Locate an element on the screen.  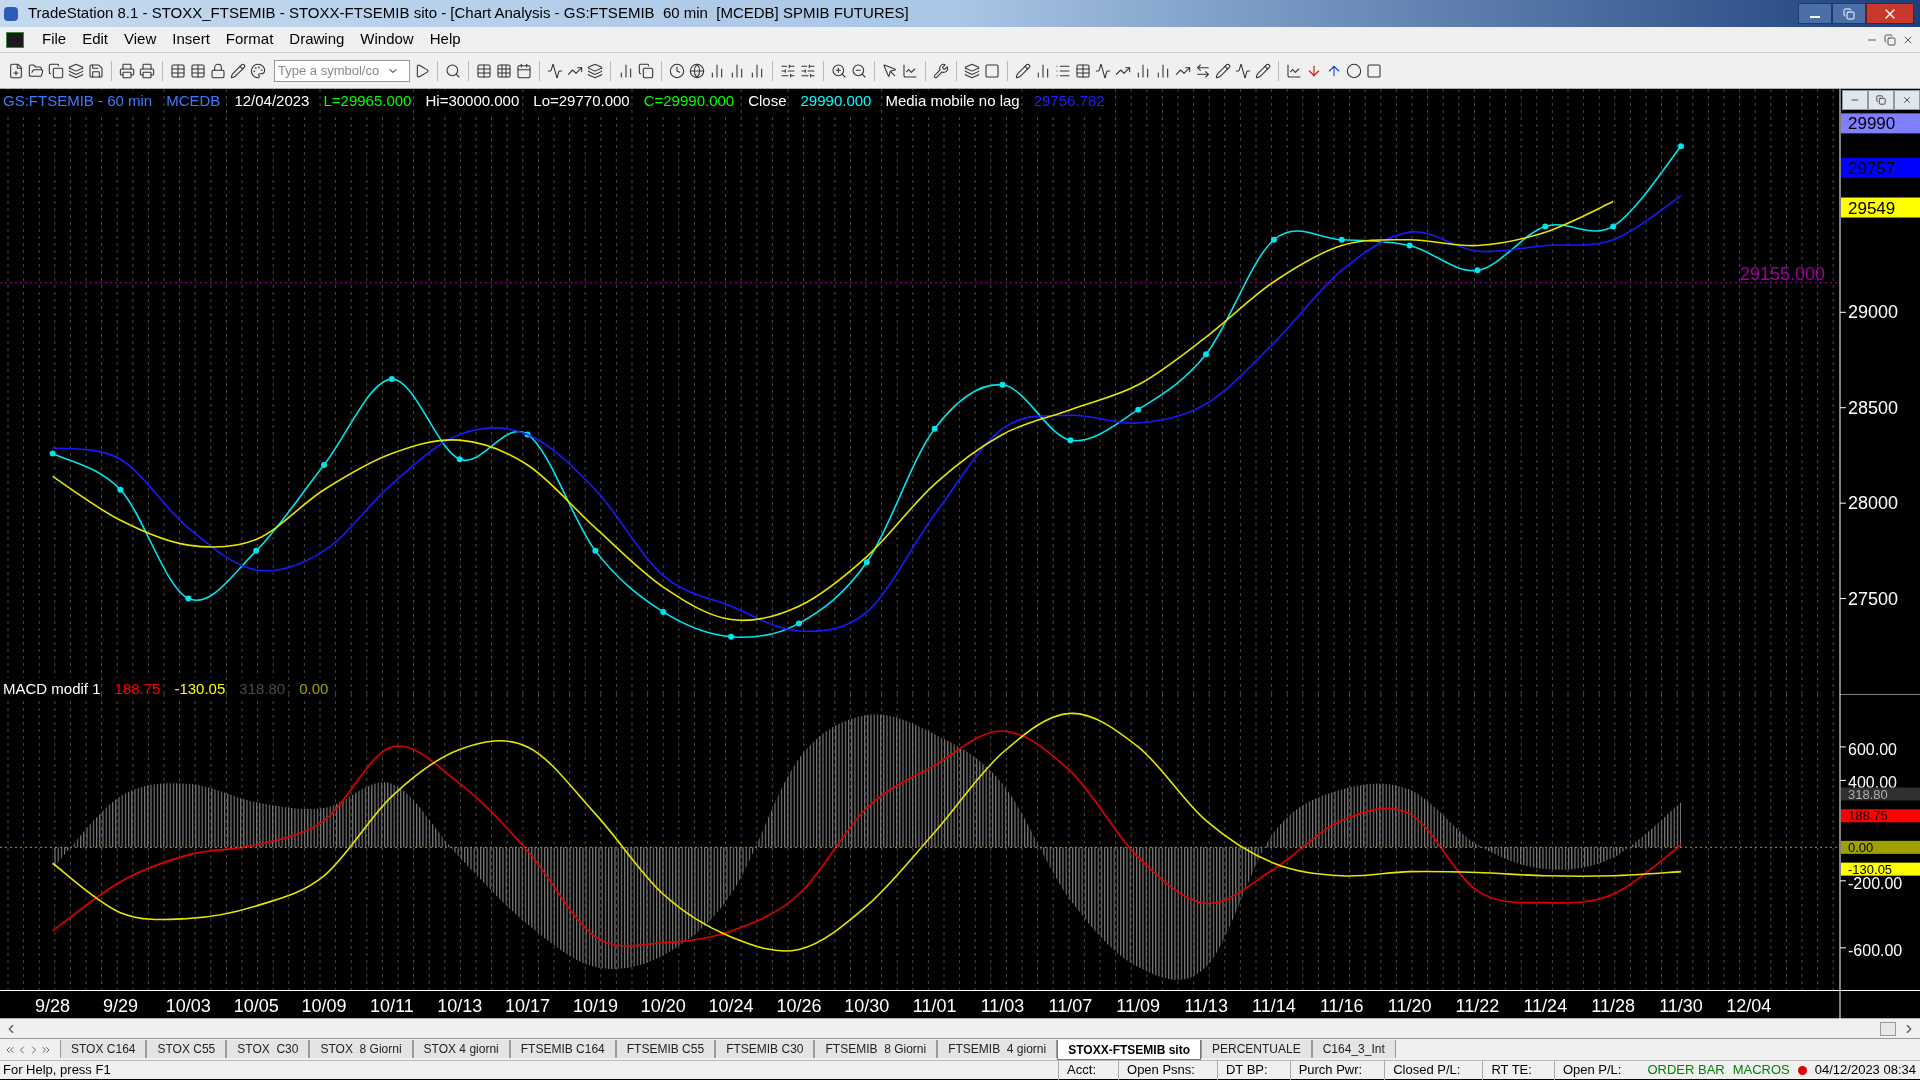
save-icon is located at coordinates (96, 70).